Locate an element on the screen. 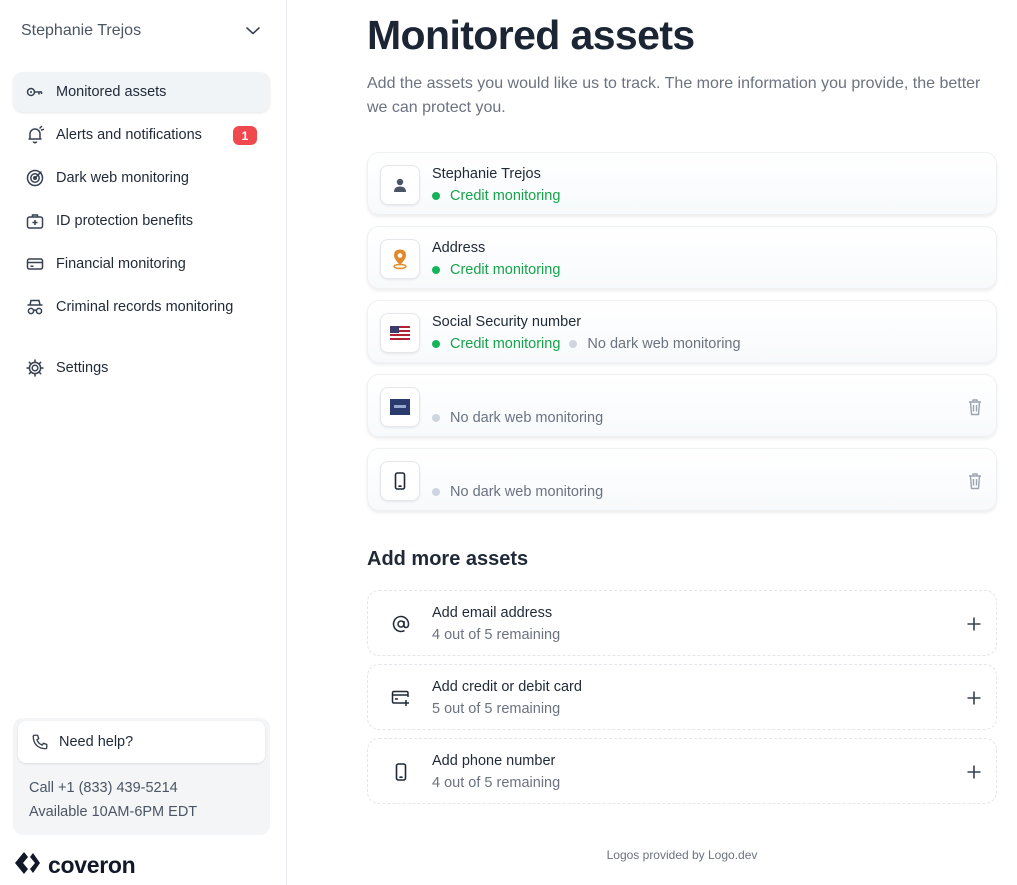 The width and height of the screenshot is (1017, 885). sidebar-item-label: Dark web monitoring is located at coordinates (122, 178).